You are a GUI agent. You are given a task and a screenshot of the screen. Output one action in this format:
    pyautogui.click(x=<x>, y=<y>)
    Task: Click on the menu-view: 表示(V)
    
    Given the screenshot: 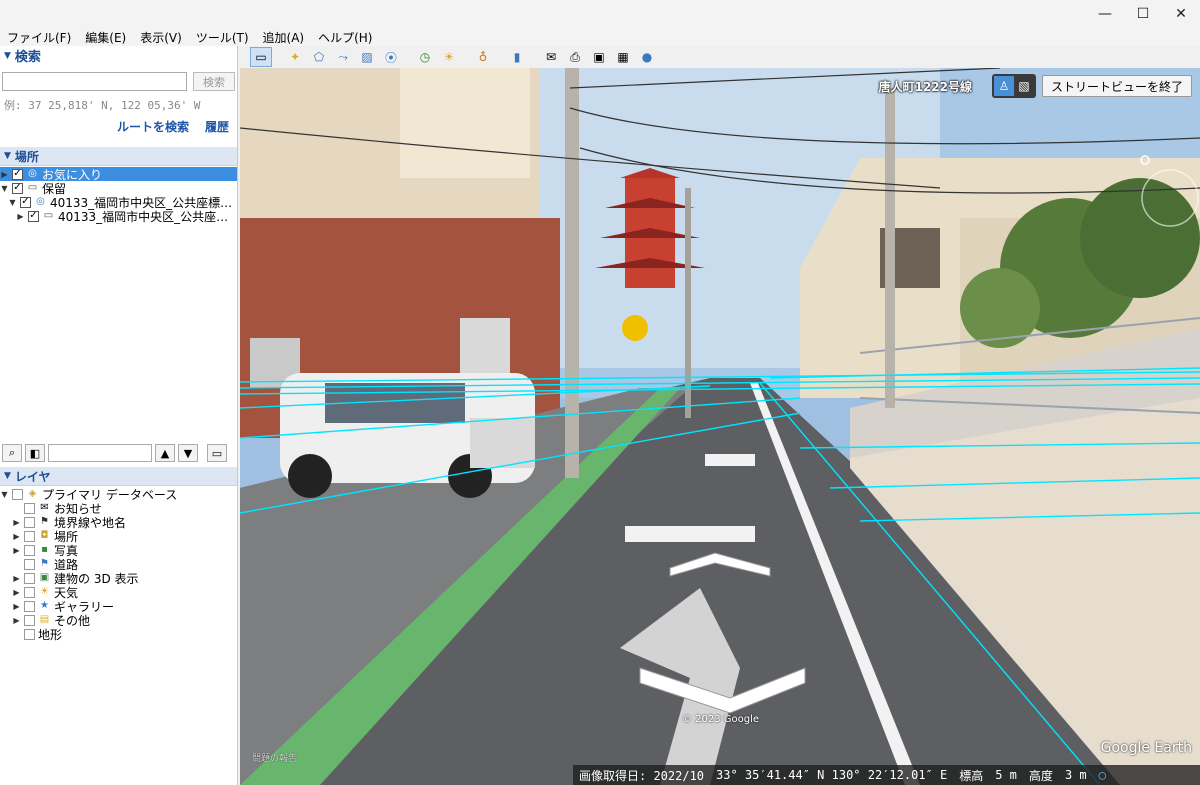 What is the action you would take?
    pyautogui.click(x=161, y=37)
    